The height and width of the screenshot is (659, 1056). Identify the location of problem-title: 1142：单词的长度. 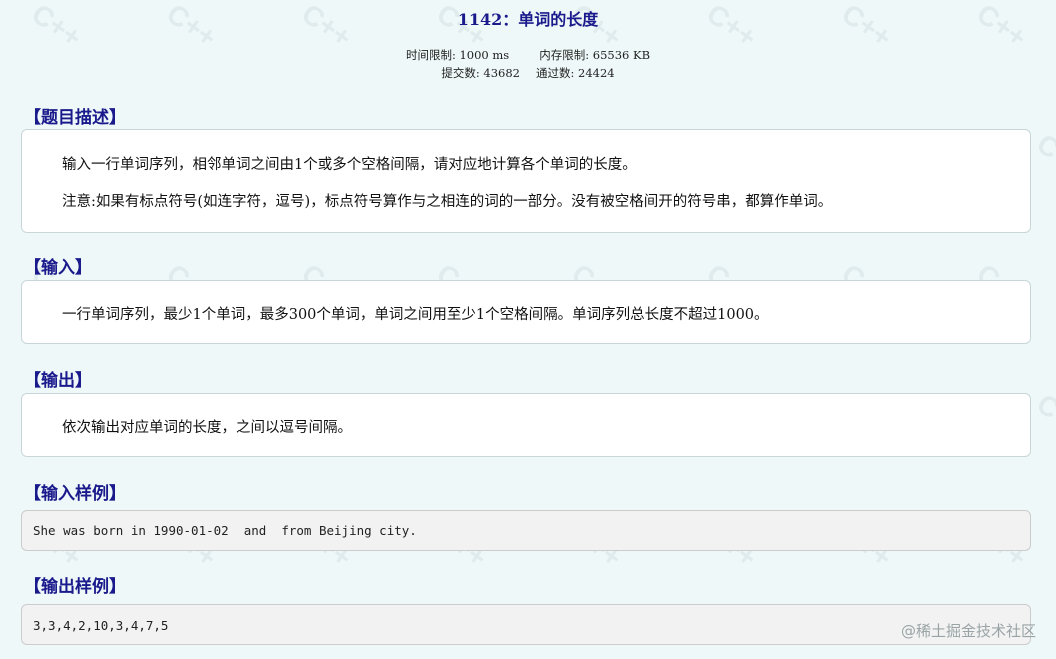
(528, 19).